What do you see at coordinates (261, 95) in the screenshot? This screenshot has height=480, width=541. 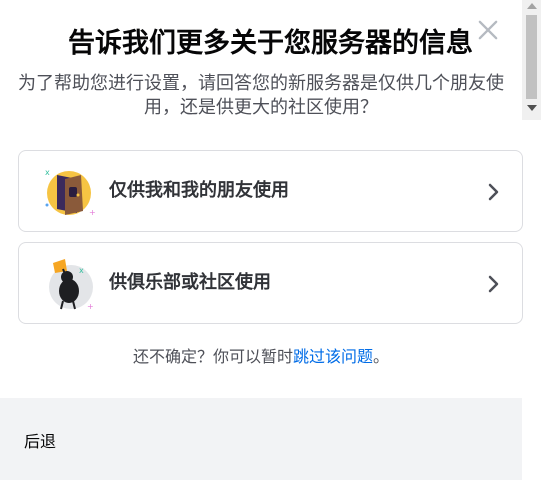 I see `modal-subtitle: 为了帮助您进行设置，请回答您的新服务器是仅供几个朋友使用，还是供更大的社区使用？` at bounding box center [261, 95].